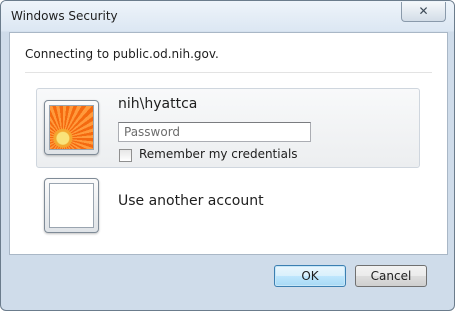 The image size is (455, 311). What do you see at coordinates (218, 154) in the screenshot?
I see `remember-credentials-label: Remember my credentials` at bounding box center [218, 154].